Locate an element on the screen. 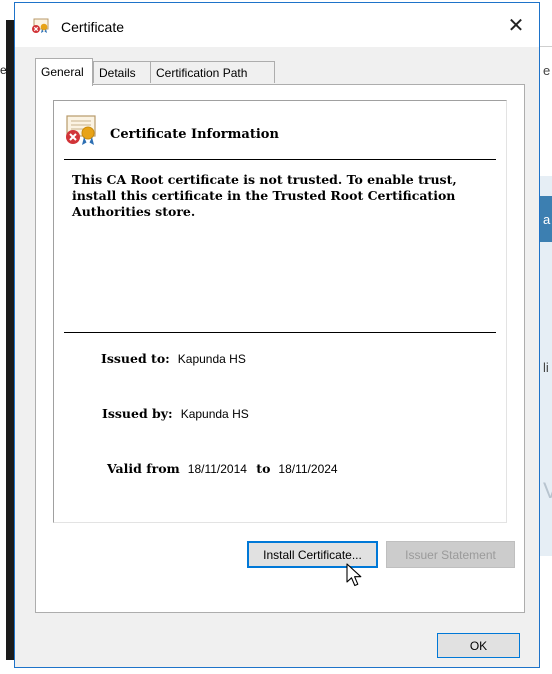 The width and height of the screenshot is (552, 674). background-divider is located at coordinates (546, 46).